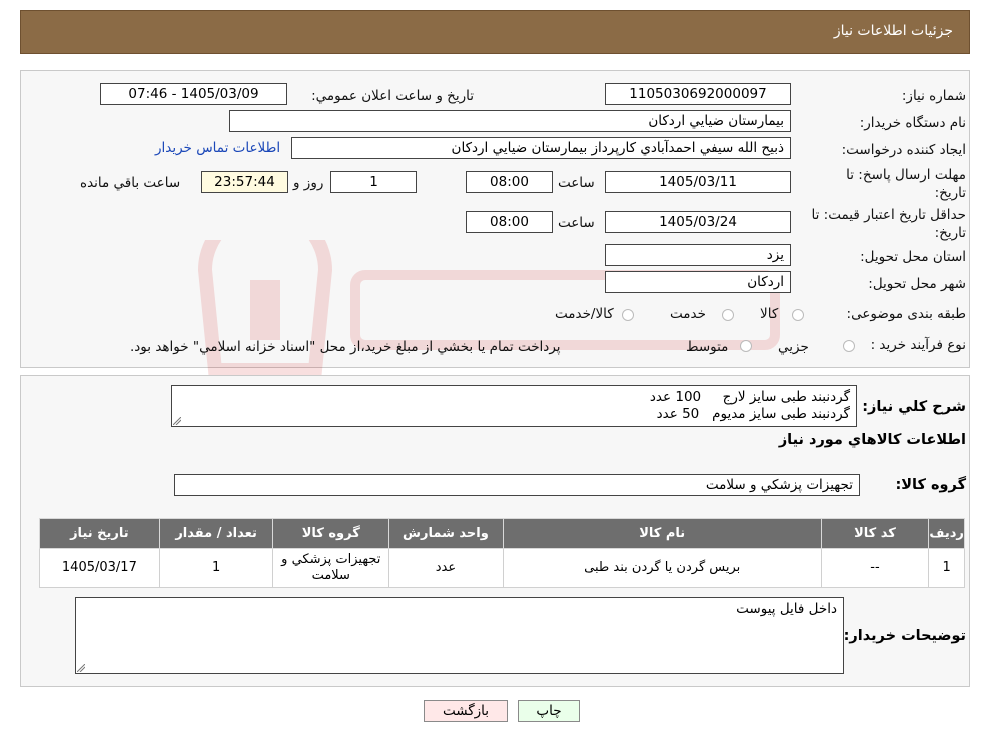 The image size is (985, 744). I want to click on cell-code: --, so click(875, 568).